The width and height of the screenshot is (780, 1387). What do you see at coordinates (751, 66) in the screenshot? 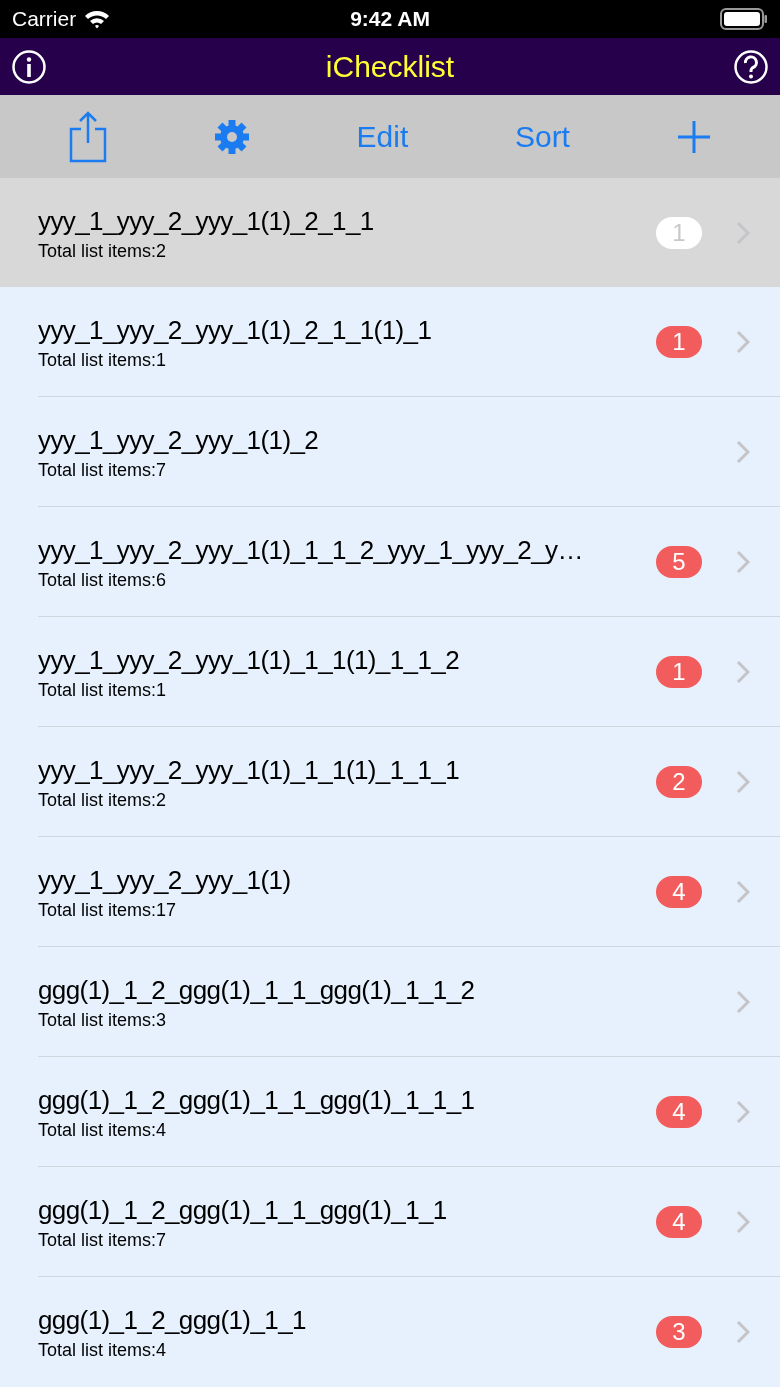
I see `help-icon` at bounding box center [751, 66].